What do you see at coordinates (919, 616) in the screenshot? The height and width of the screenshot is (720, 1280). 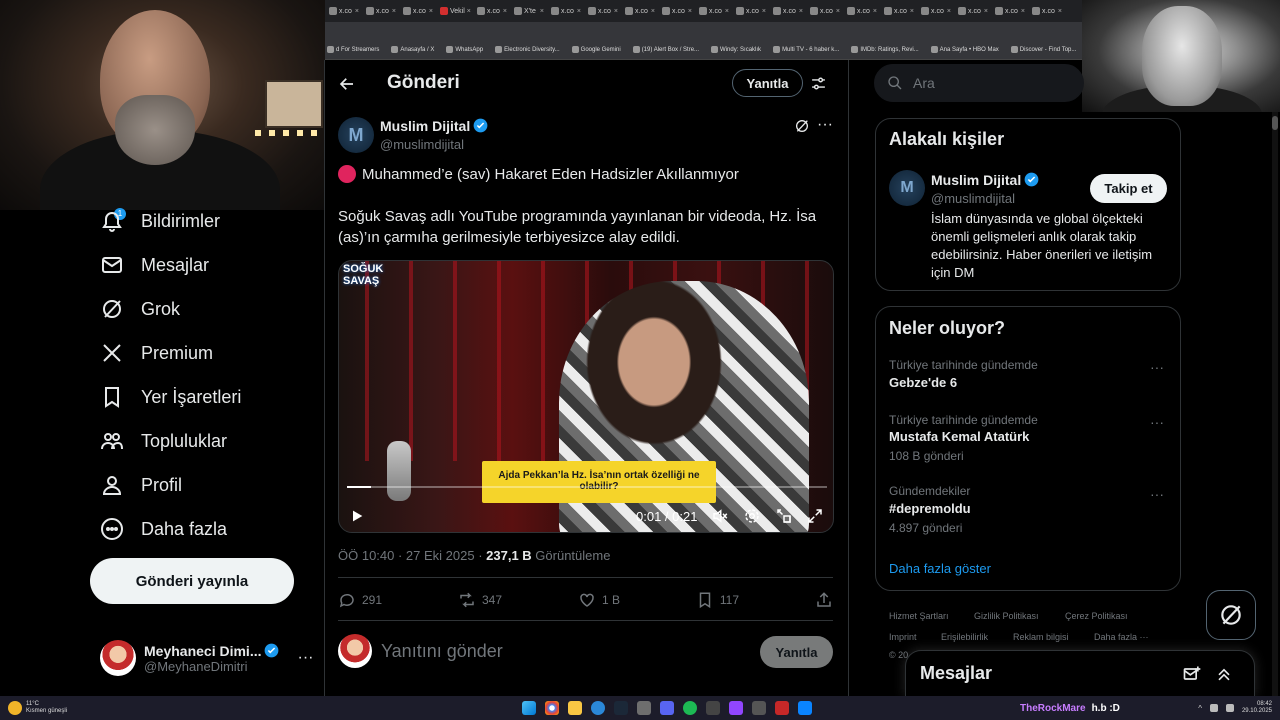 I see `footer-link: Hizmet Şartları` at bounding box center [919, 616].